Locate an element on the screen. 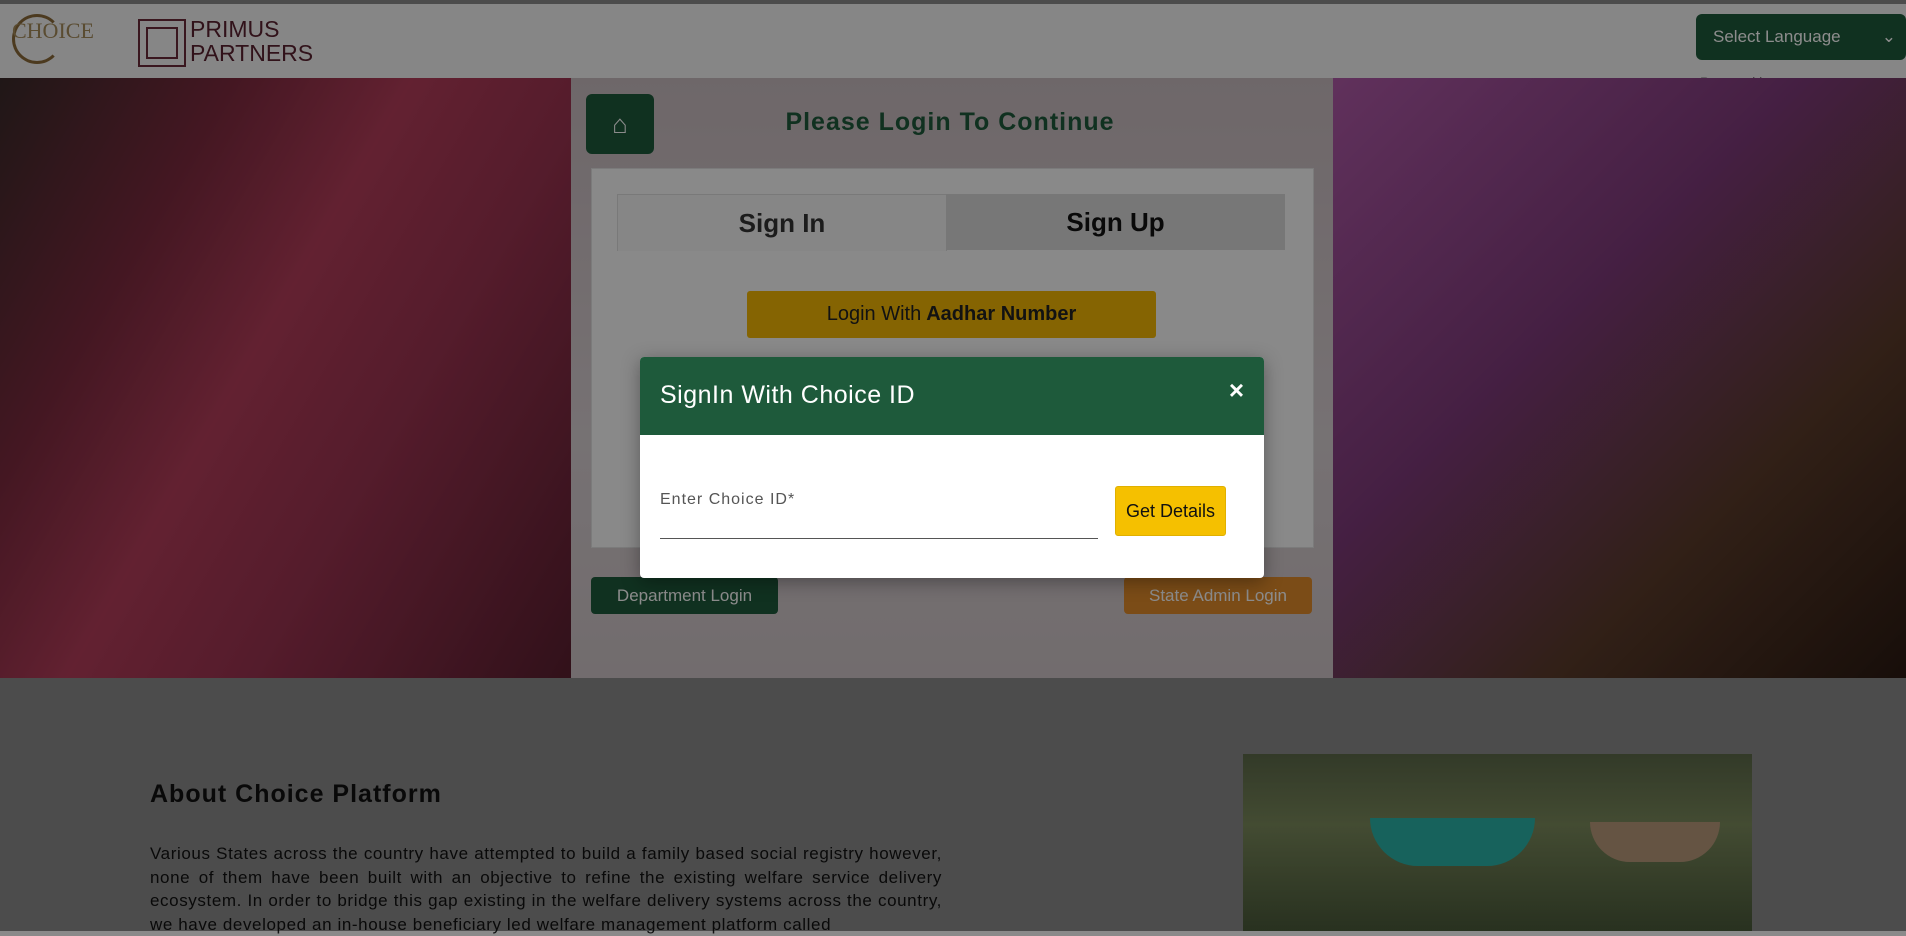 This screenshot has height=936, width=1906. modal-title: SignIn With Choice ID is located at coordinates (788, 395).